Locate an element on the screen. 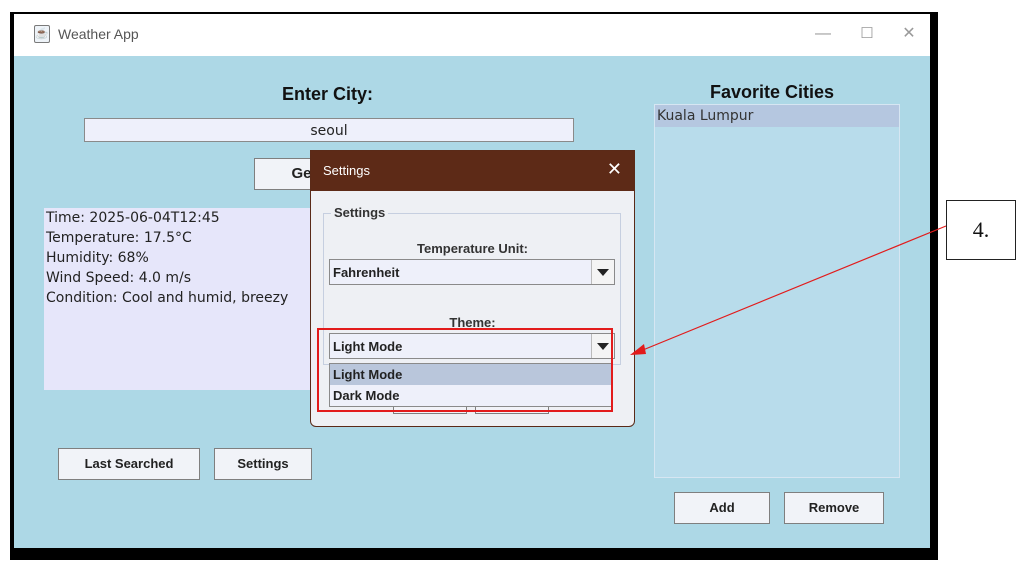 This screenshot has height=562, width=1020. annotation-arrow is located at coordinates (788, 290).